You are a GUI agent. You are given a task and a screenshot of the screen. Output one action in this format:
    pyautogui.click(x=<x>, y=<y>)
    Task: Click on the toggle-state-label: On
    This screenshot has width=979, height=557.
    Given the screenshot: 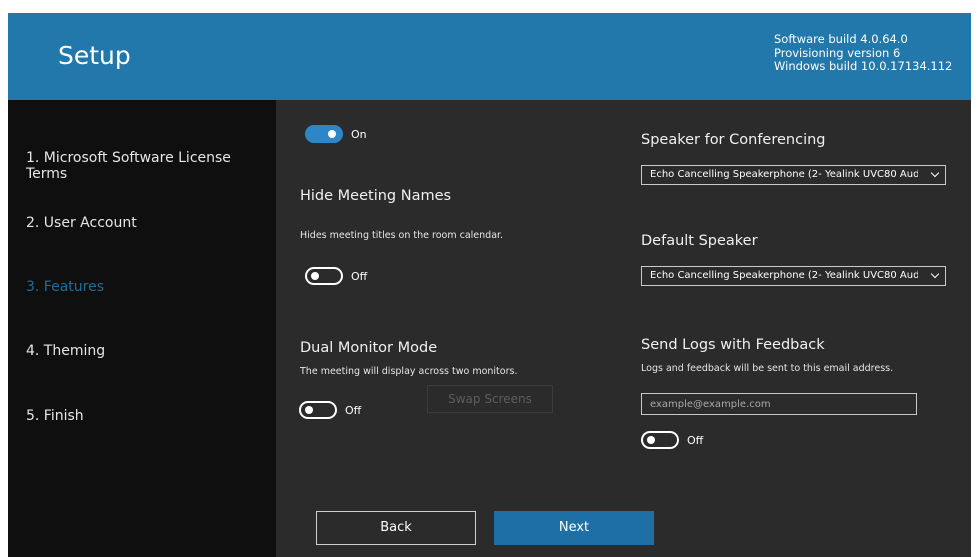 What is the action you would take?
    pyautogui.click(x=359, y=134)
    